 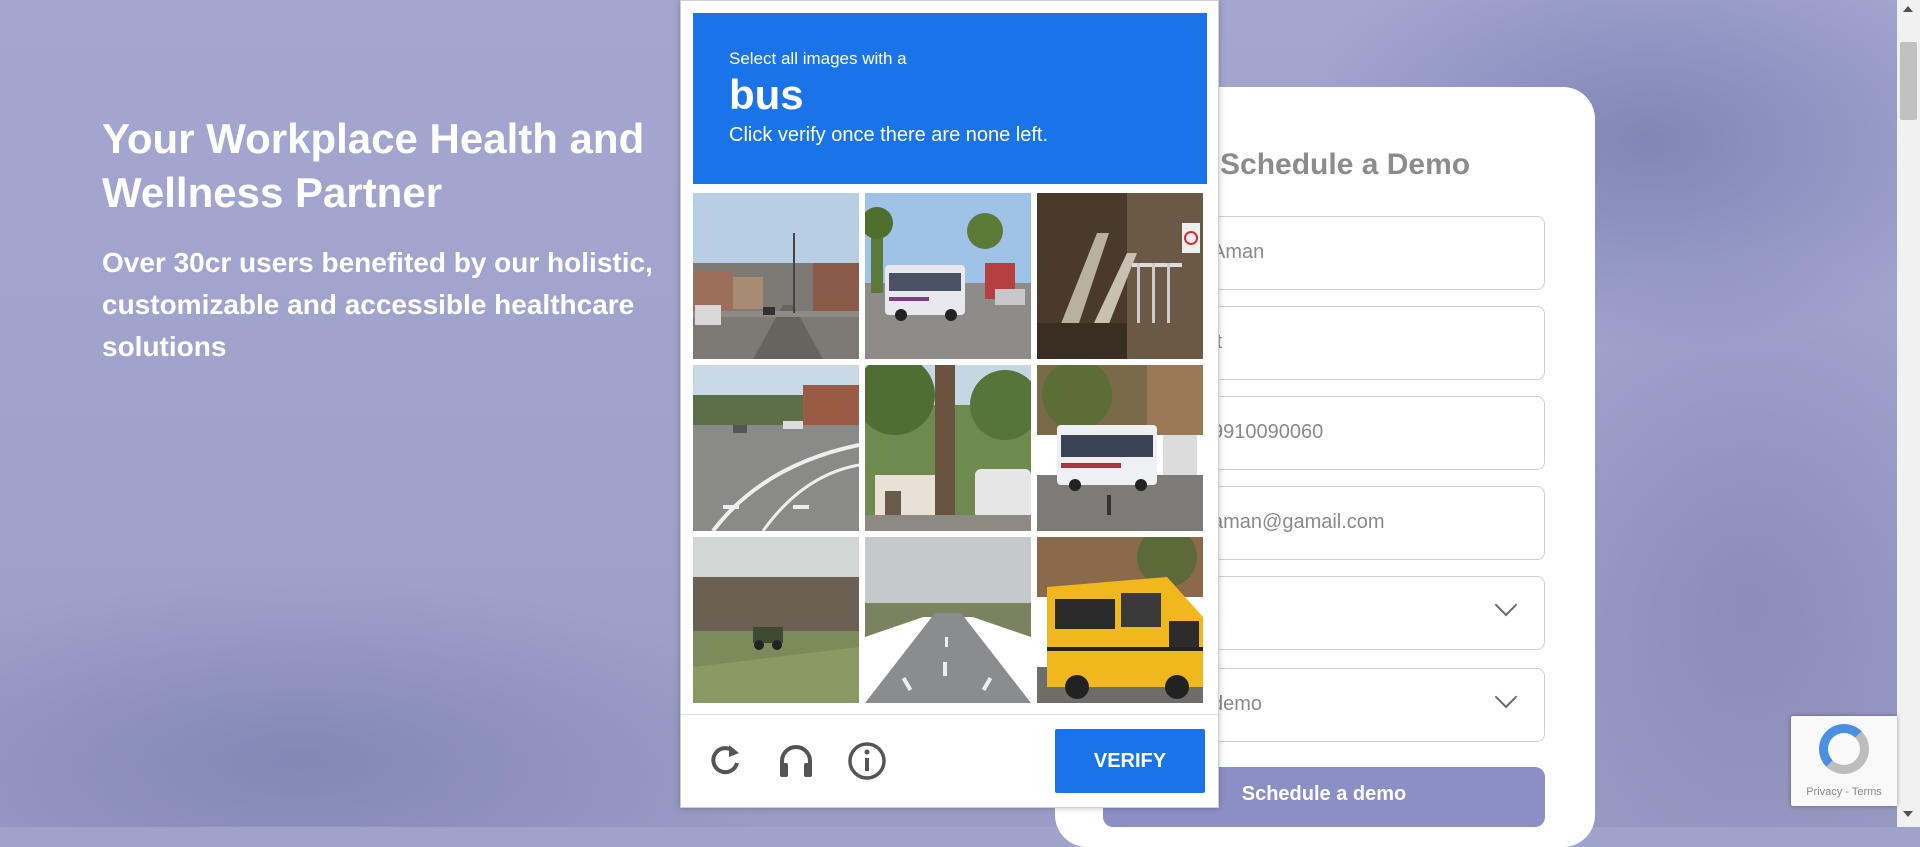 What do you see at coordinates (1298, 522) in the screenshot?
I see `email-value: aman@gamail.com` at bounding box center [1298, 522].